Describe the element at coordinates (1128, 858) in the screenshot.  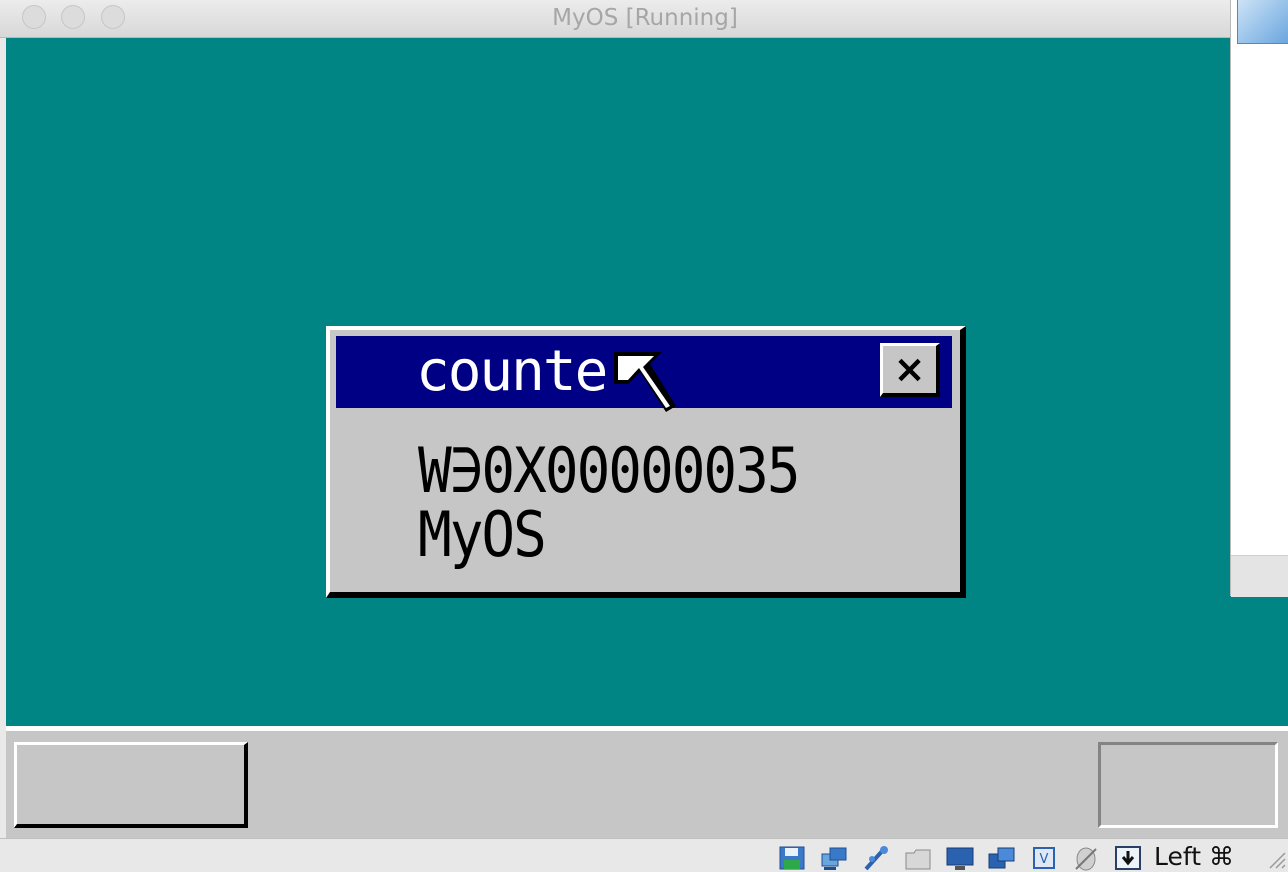
I see `host-key-download-icon` at that location.